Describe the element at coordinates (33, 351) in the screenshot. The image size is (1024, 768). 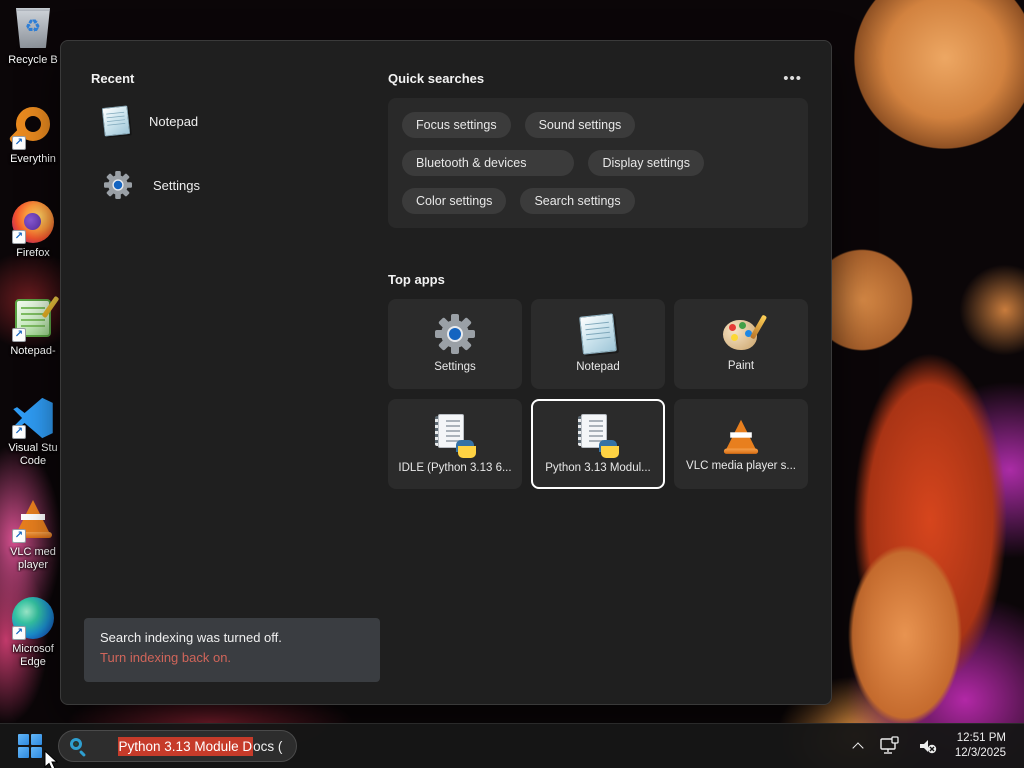
I see `desktop-icon-label: Notepad-` at that location.